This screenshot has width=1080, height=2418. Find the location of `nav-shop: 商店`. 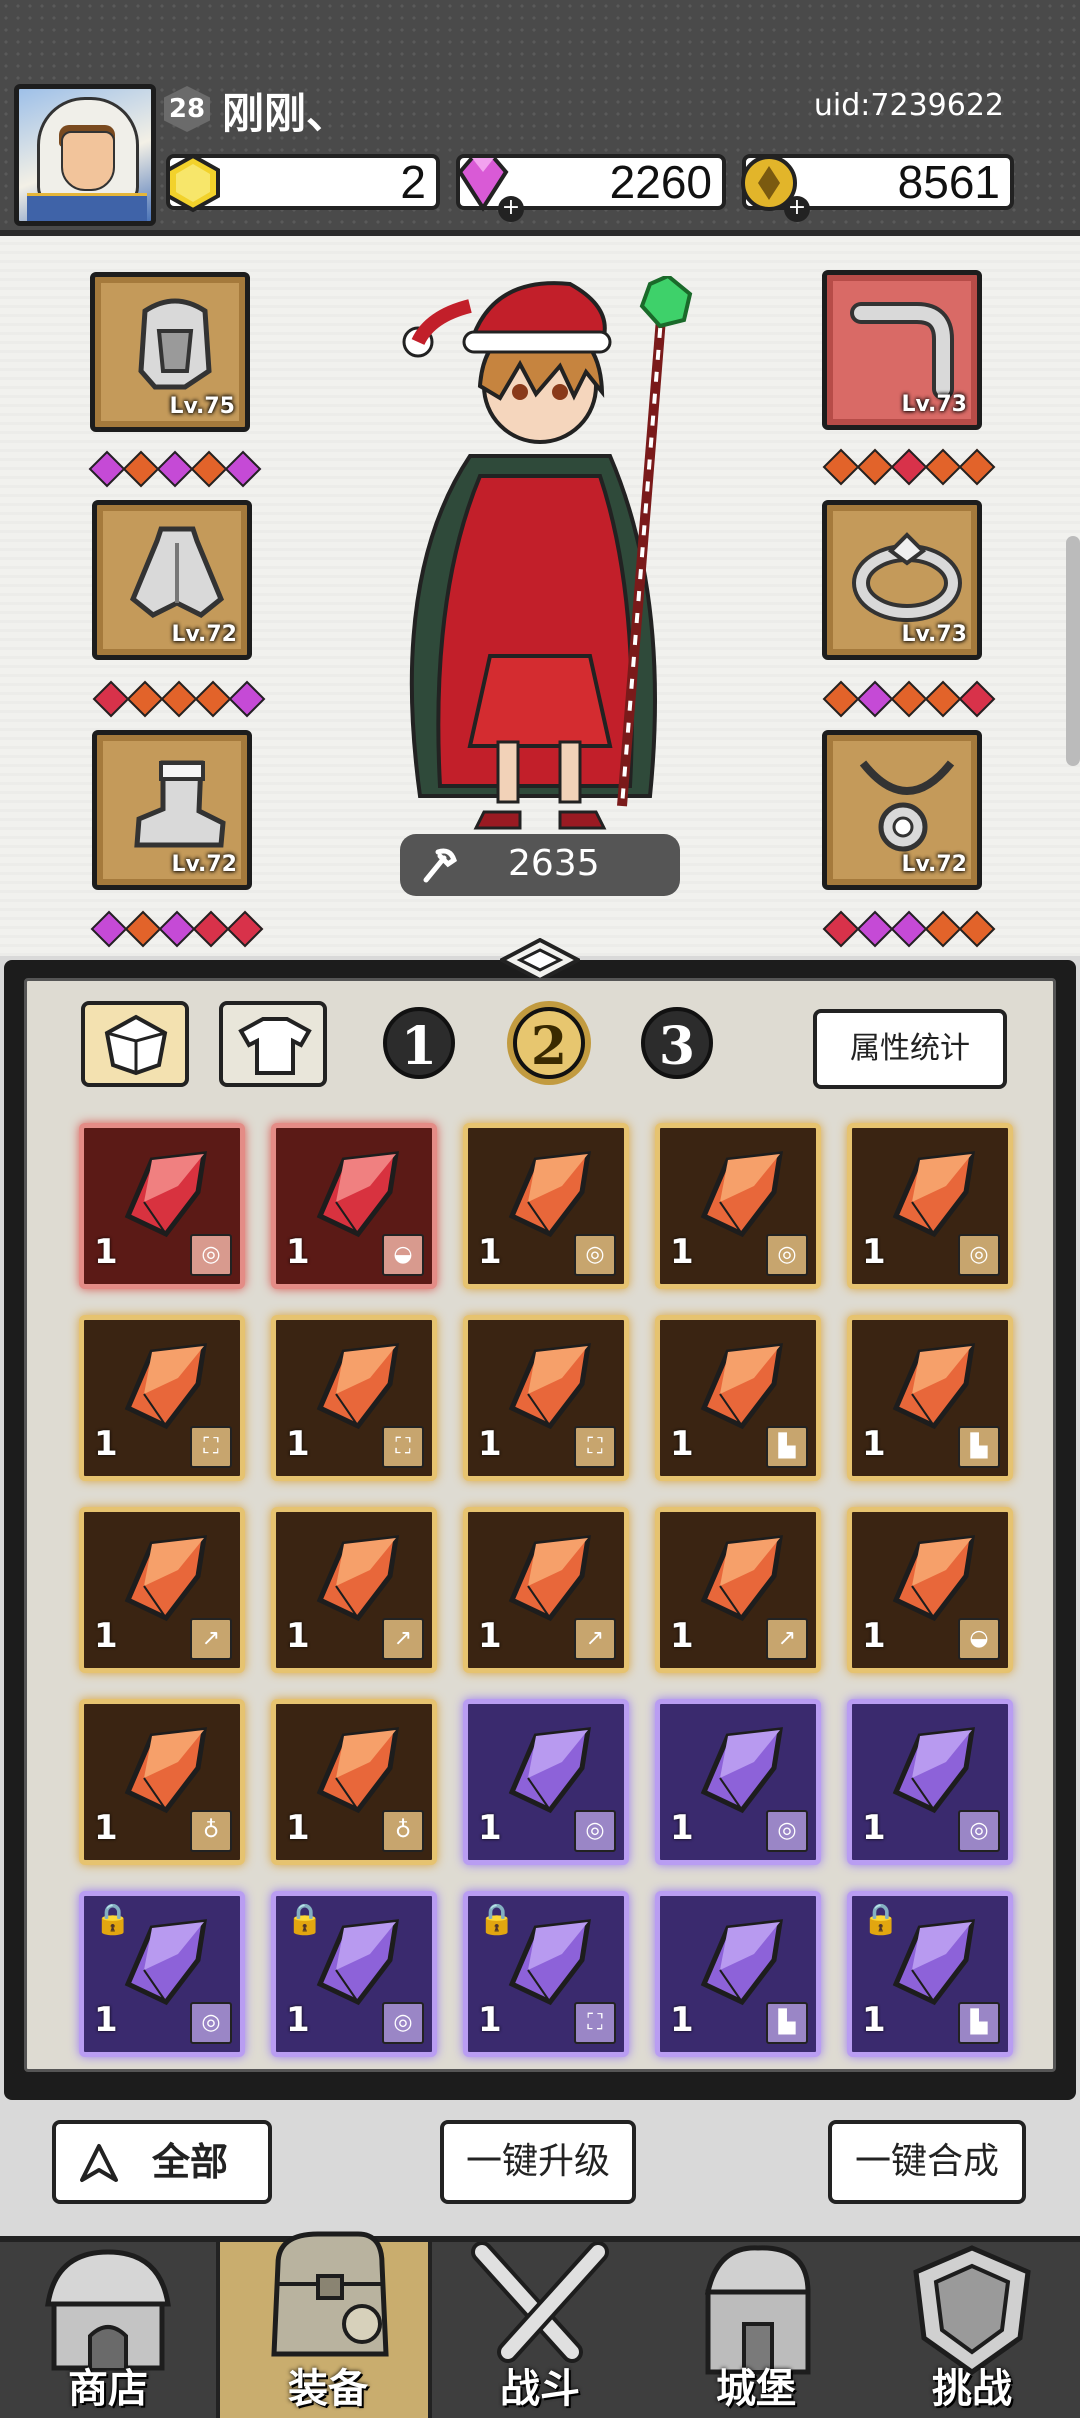

nav-shop: 商店 is located at coordinates (108, 2330).